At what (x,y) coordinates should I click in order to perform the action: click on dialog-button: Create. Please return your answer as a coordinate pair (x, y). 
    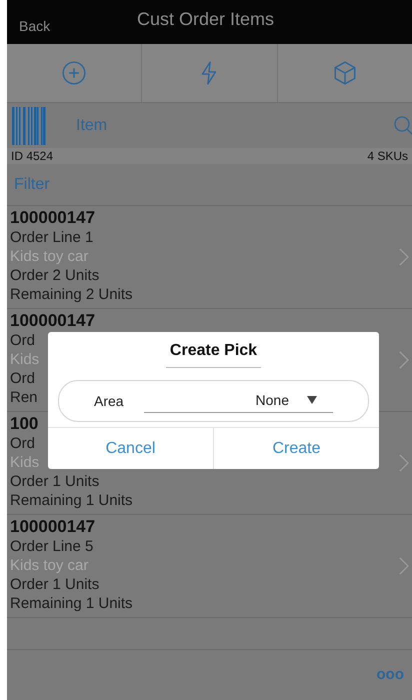
    Looking at the image, I should click on (296, 448).